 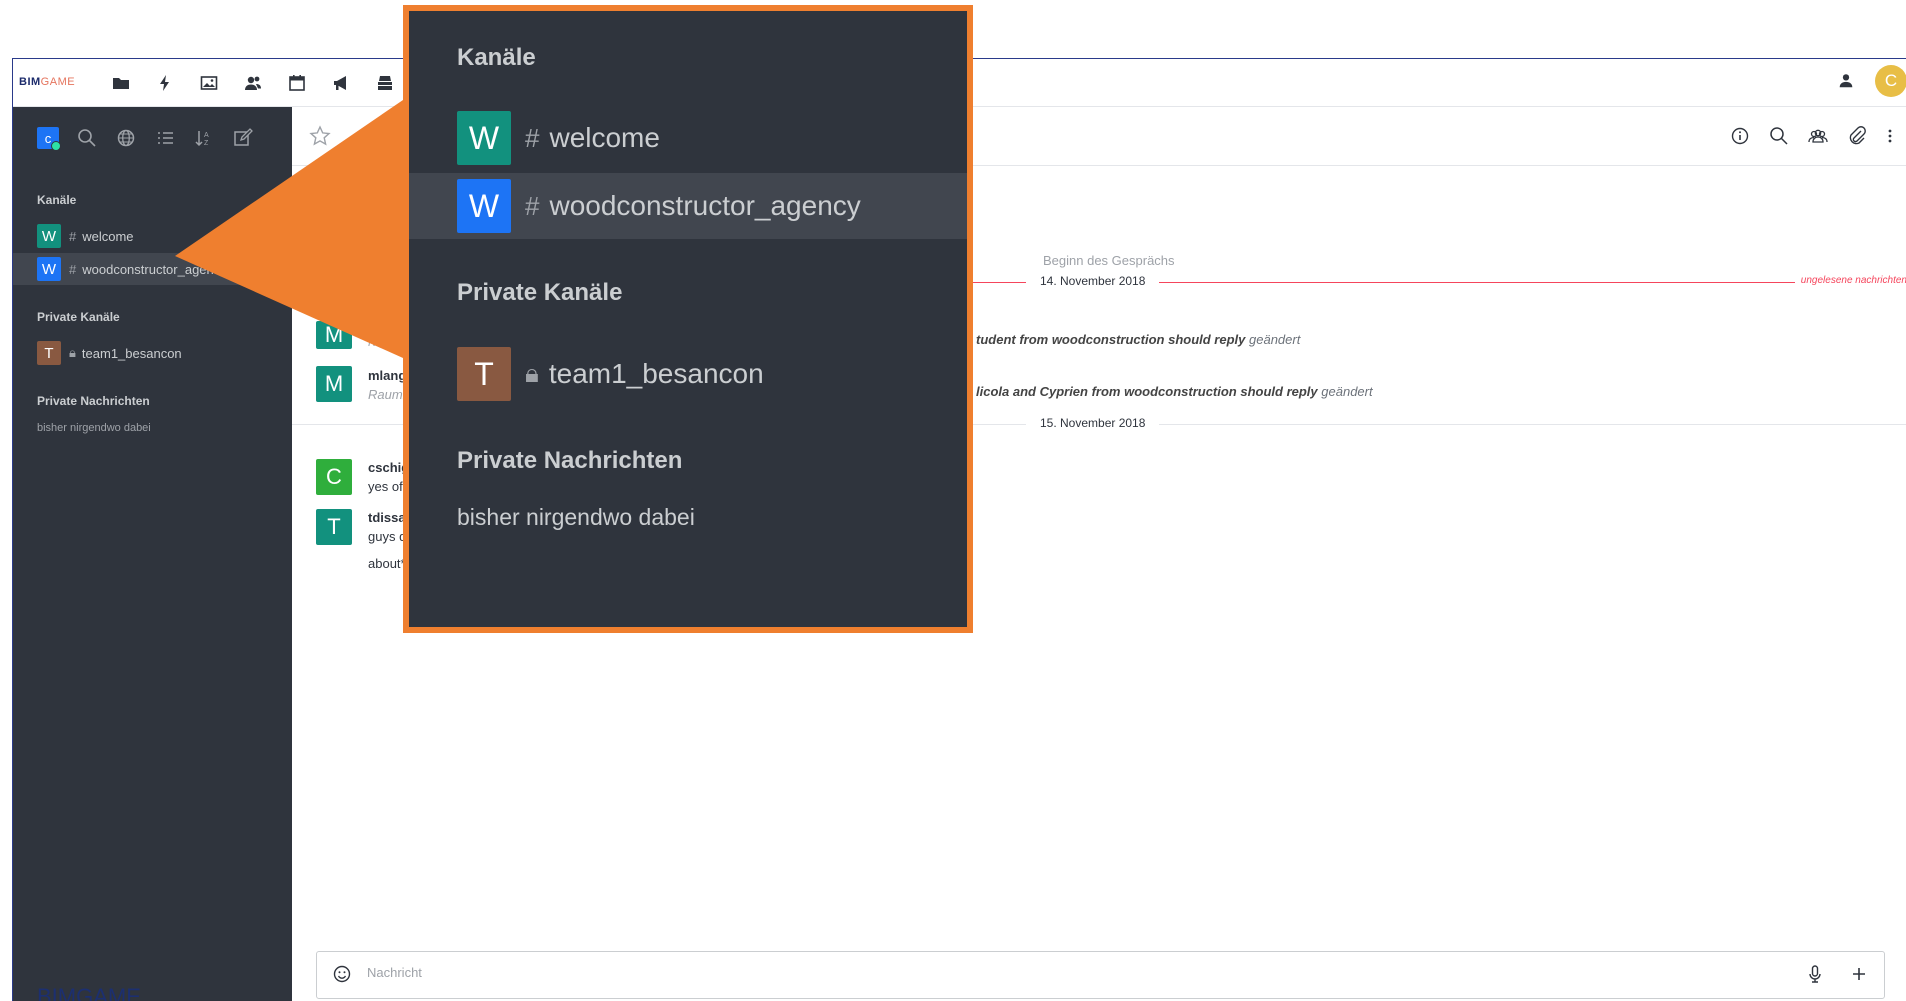 What do you see at coordinates (496, 57) in the screenshot?
I see `callout-heading-channels: Kanäle` at bounding box center [496, 57].